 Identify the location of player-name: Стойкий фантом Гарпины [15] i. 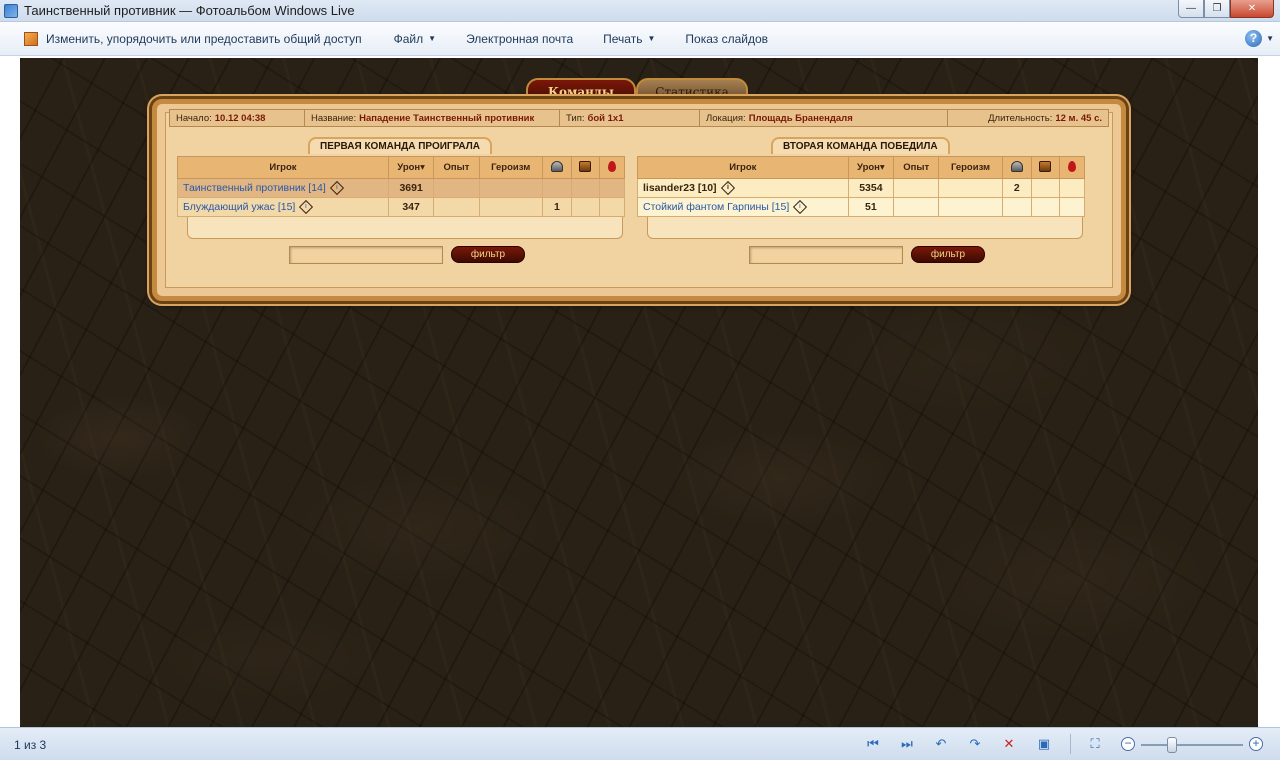
(743, 207).